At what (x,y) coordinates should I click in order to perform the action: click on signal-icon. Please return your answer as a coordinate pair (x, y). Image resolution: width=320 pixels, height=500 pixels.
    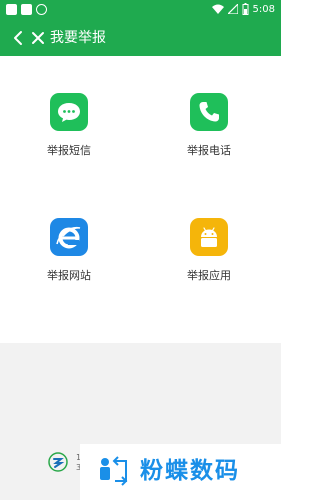
    Looking at the image, I should click on (232, 9).